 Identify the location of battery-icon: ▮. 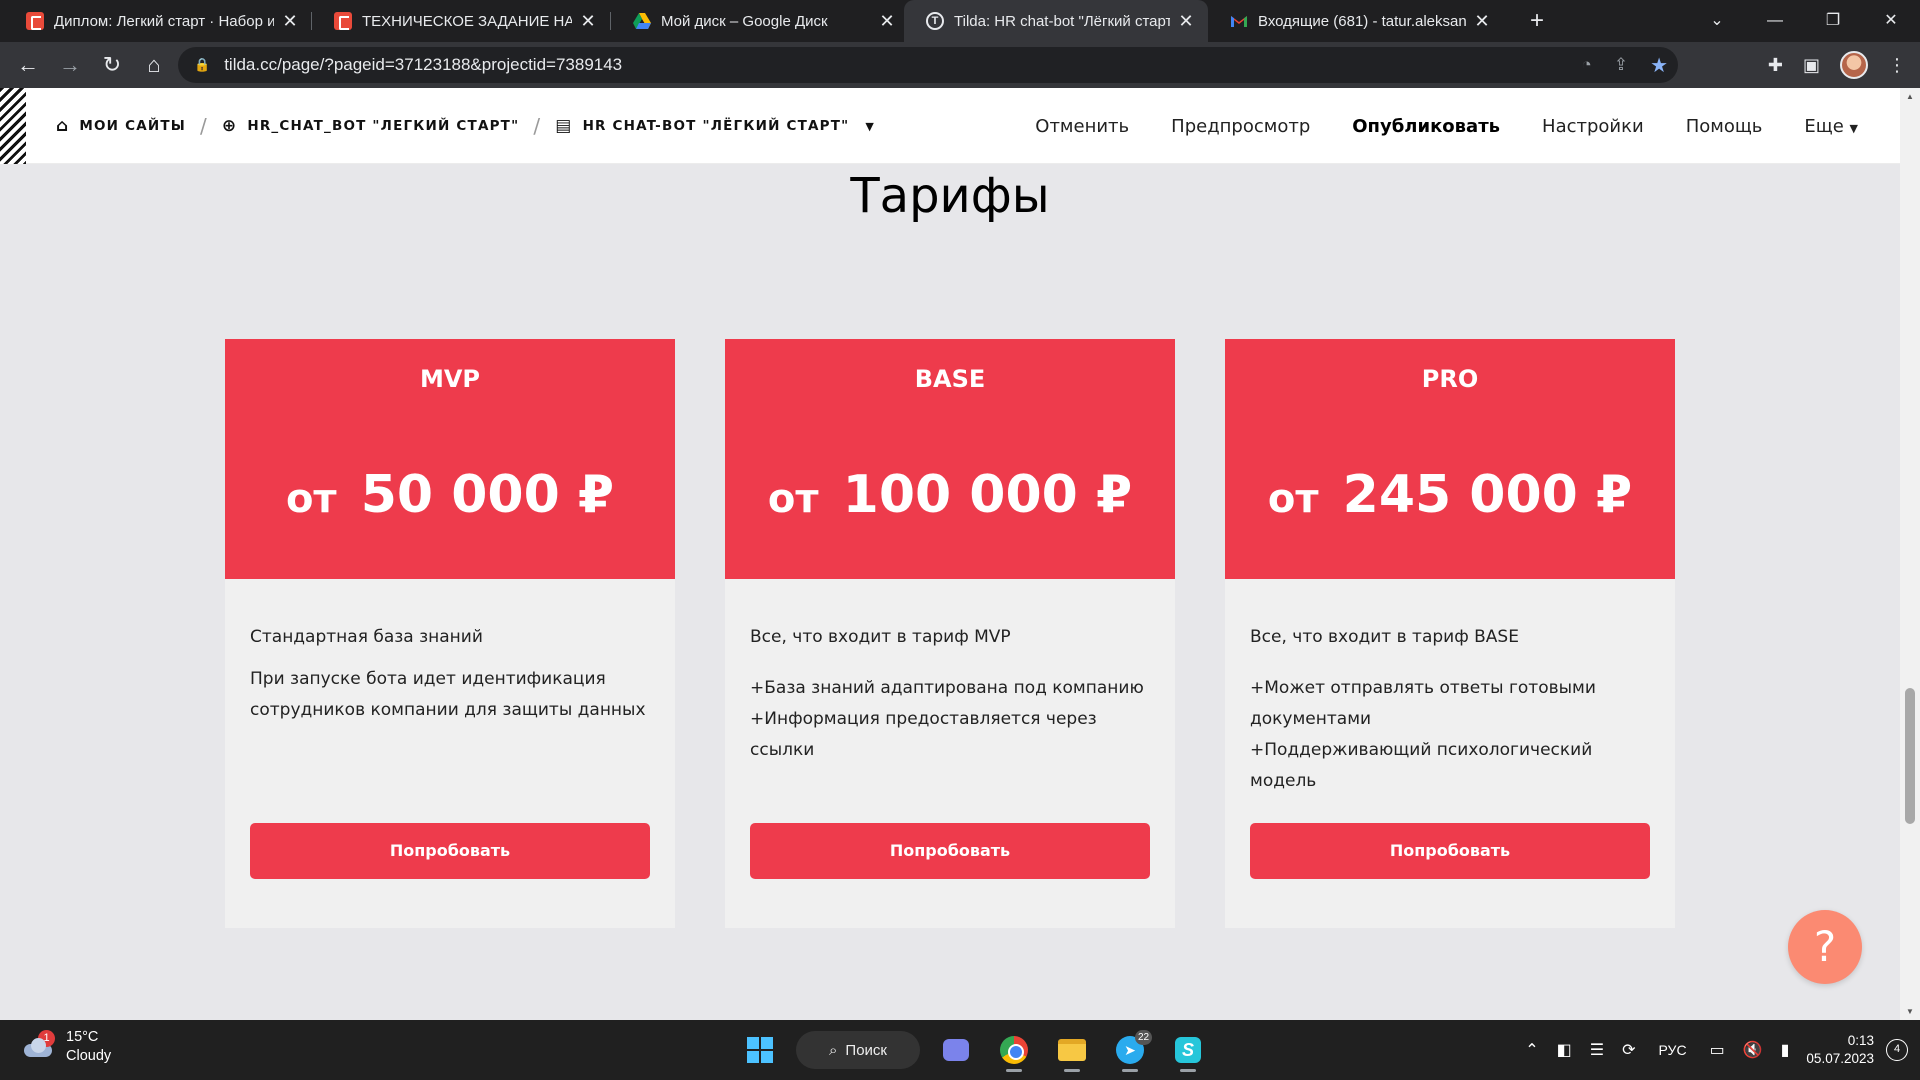
(1785, 1050).